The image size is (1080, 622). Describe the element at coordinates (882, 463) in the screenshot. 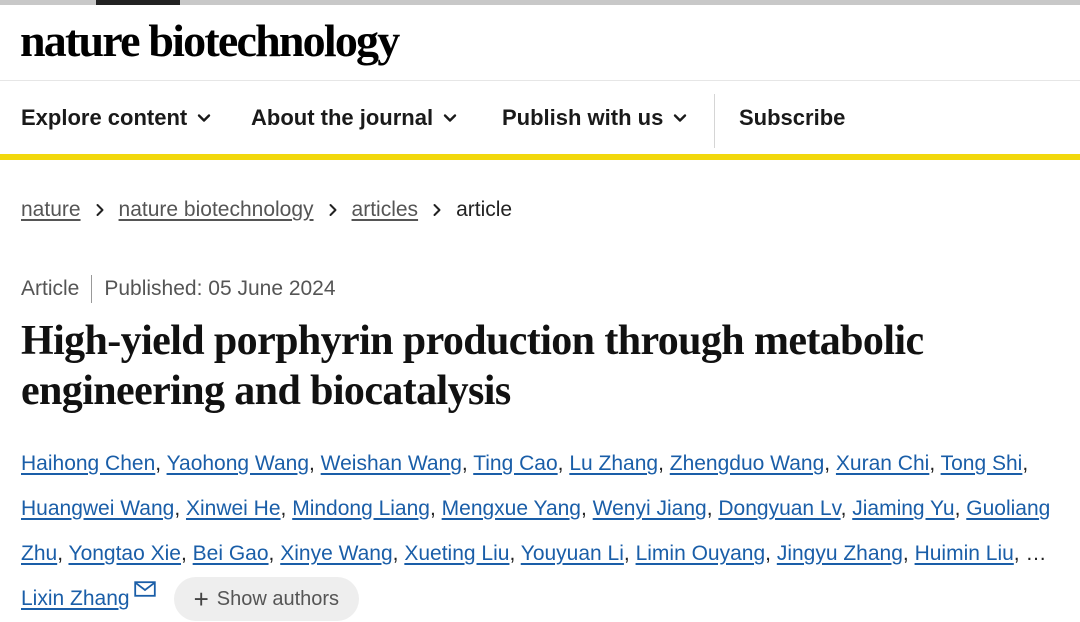

I see `author-link: Xuran Chi` at that location.